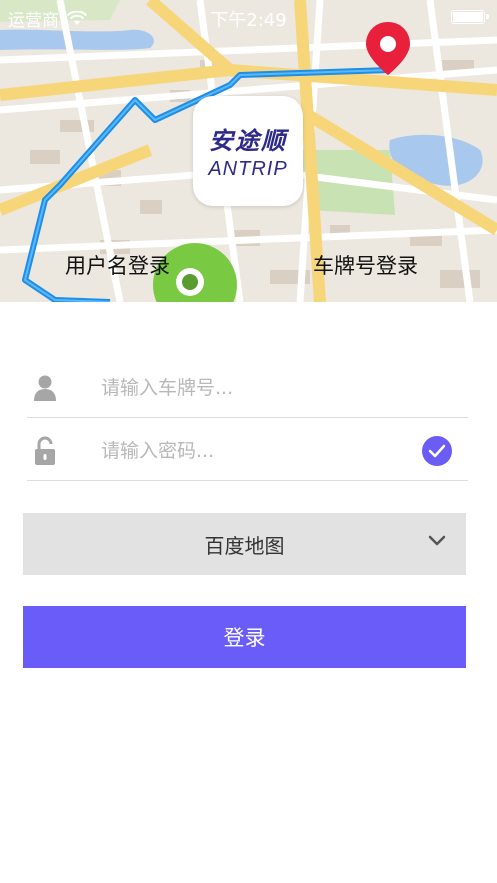  What do you see at coordinates (244, 637) in the screenshot?
I see `login-button: 登录` at bounding box center [244, 637].